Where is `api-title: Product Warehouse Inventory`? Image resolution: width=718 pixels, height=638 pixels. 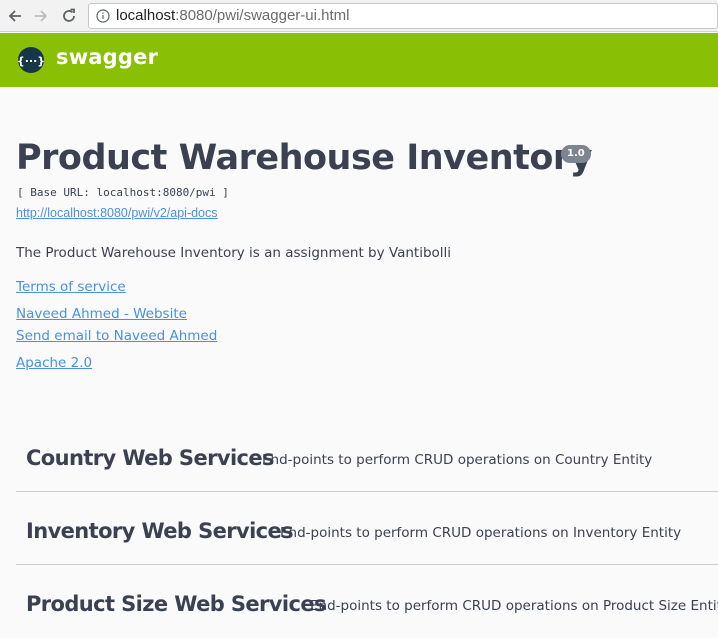 api-title: Product Warehouse Inventory is located at coordinates (304, 158).